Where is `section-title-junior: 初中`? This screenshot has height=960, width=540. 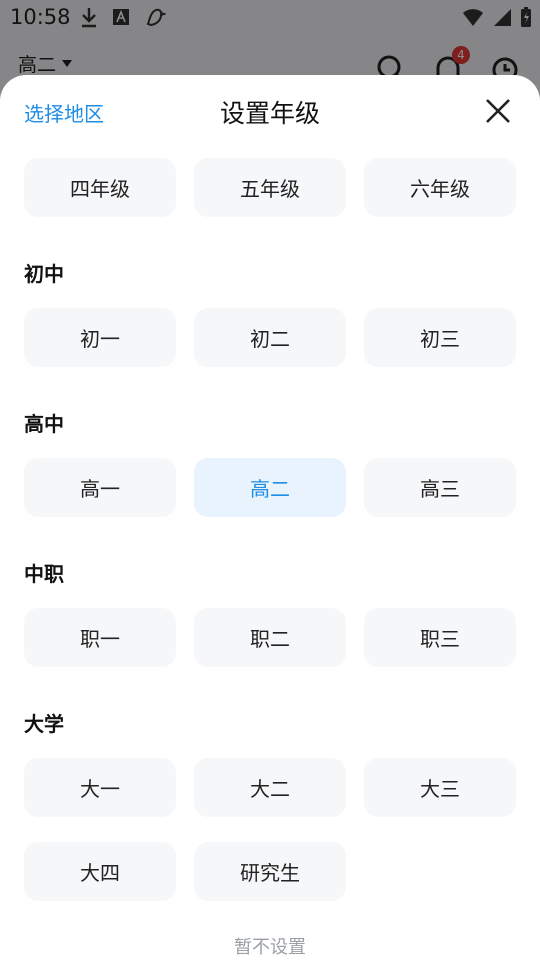
section-title-junior: 初中 is located at coordinates (44, 274).